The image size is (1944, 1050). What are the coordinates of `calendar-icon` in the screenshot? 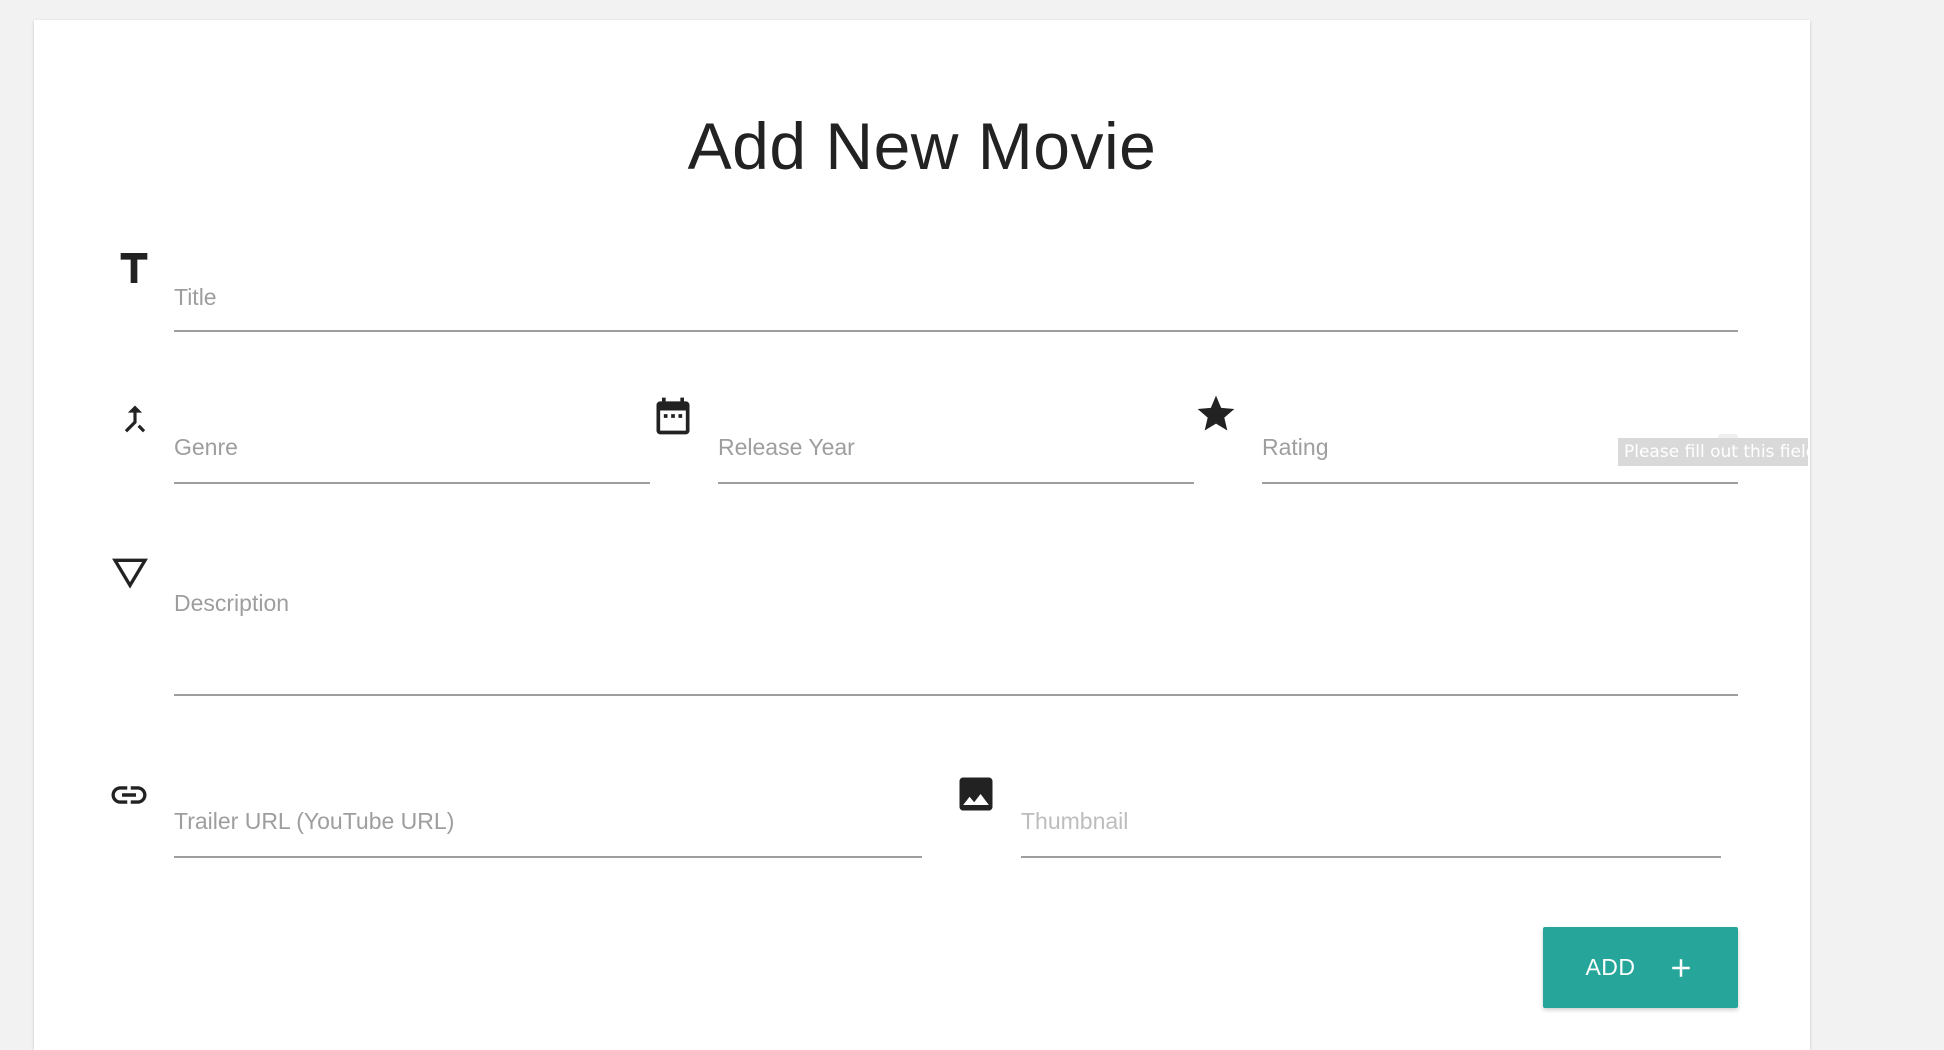 It's located at (673, 416).